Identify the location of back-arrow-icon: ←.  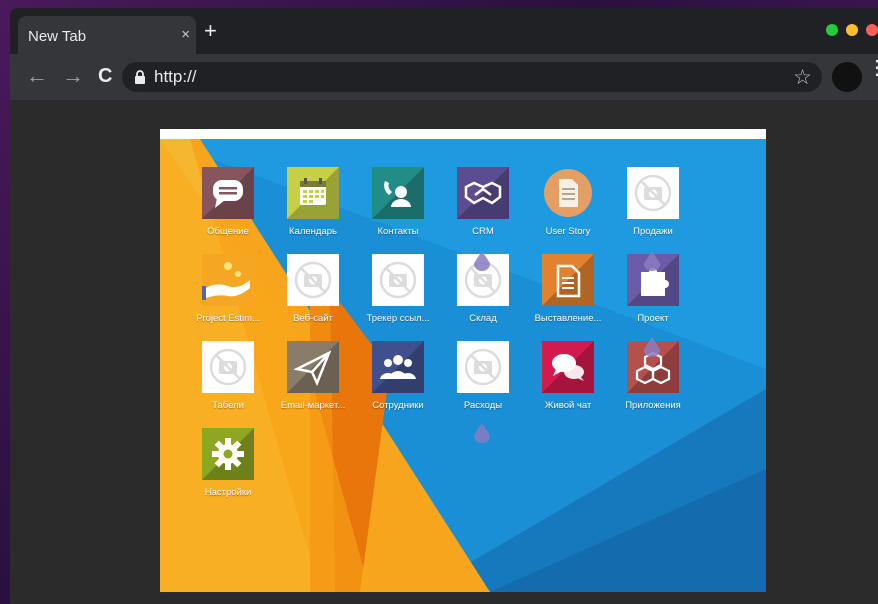
(37, 76).